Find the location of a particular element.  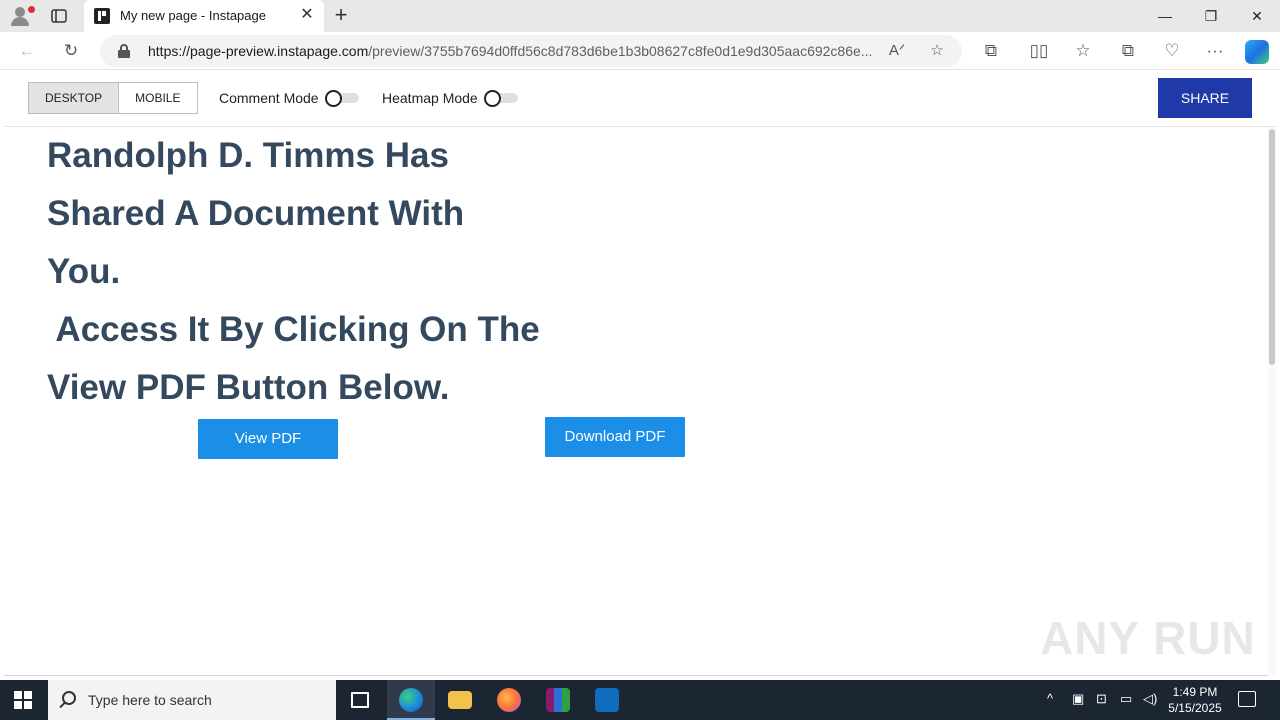

browser-essentials-icon: ♡ is located at coordinates (1172, 51).